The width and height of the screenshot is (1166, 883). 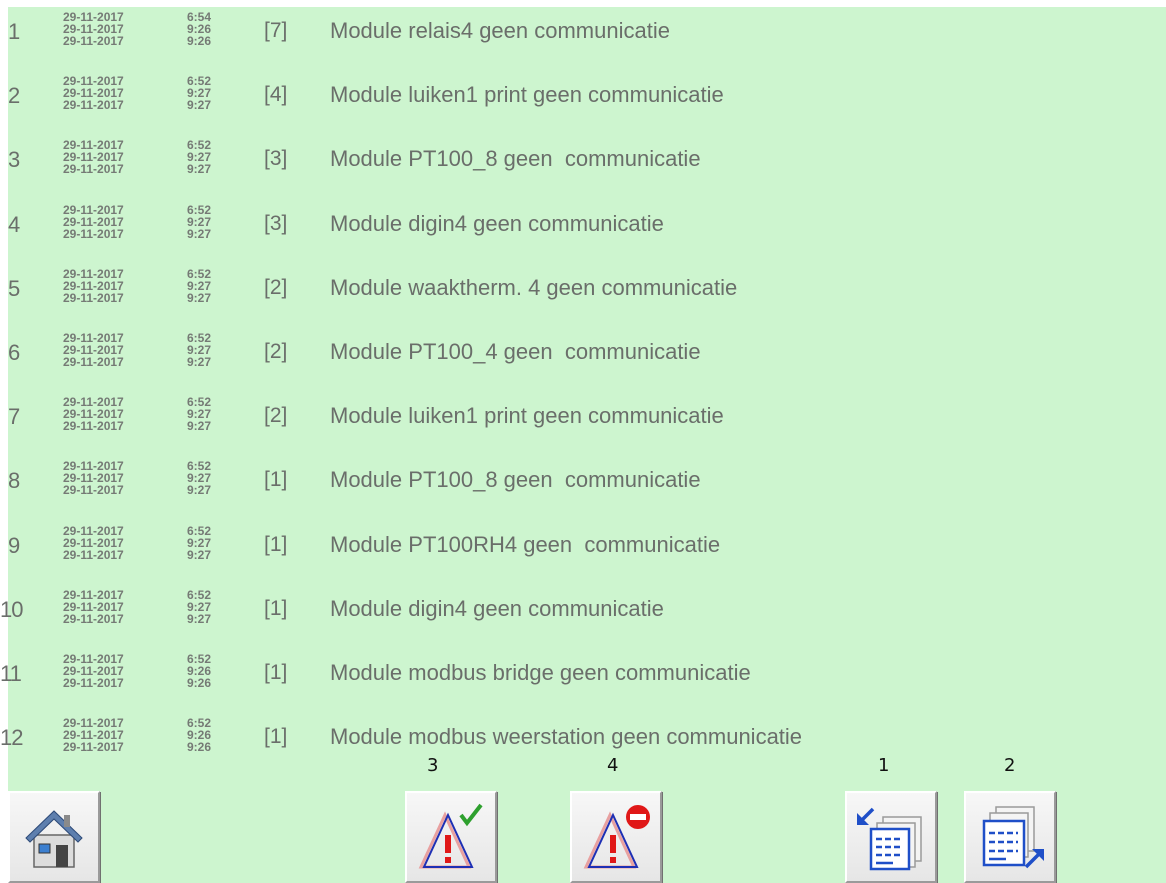 I want to click on alarm-index: 11, so click(x=11, y=673).